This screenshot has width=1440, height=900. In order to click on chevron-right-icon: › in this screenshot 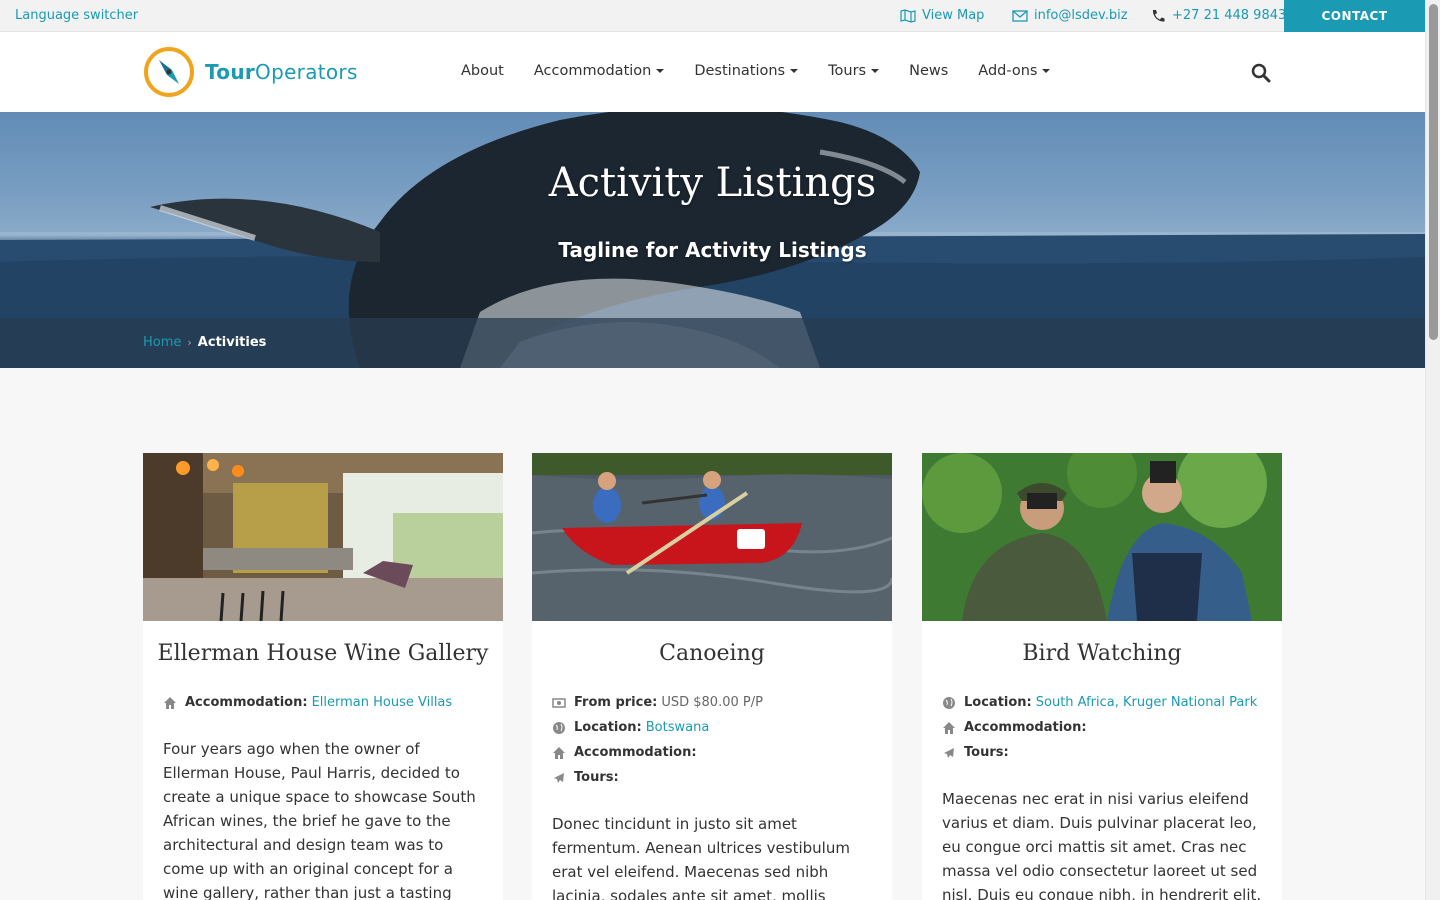, I will do `click(189, 342)`.